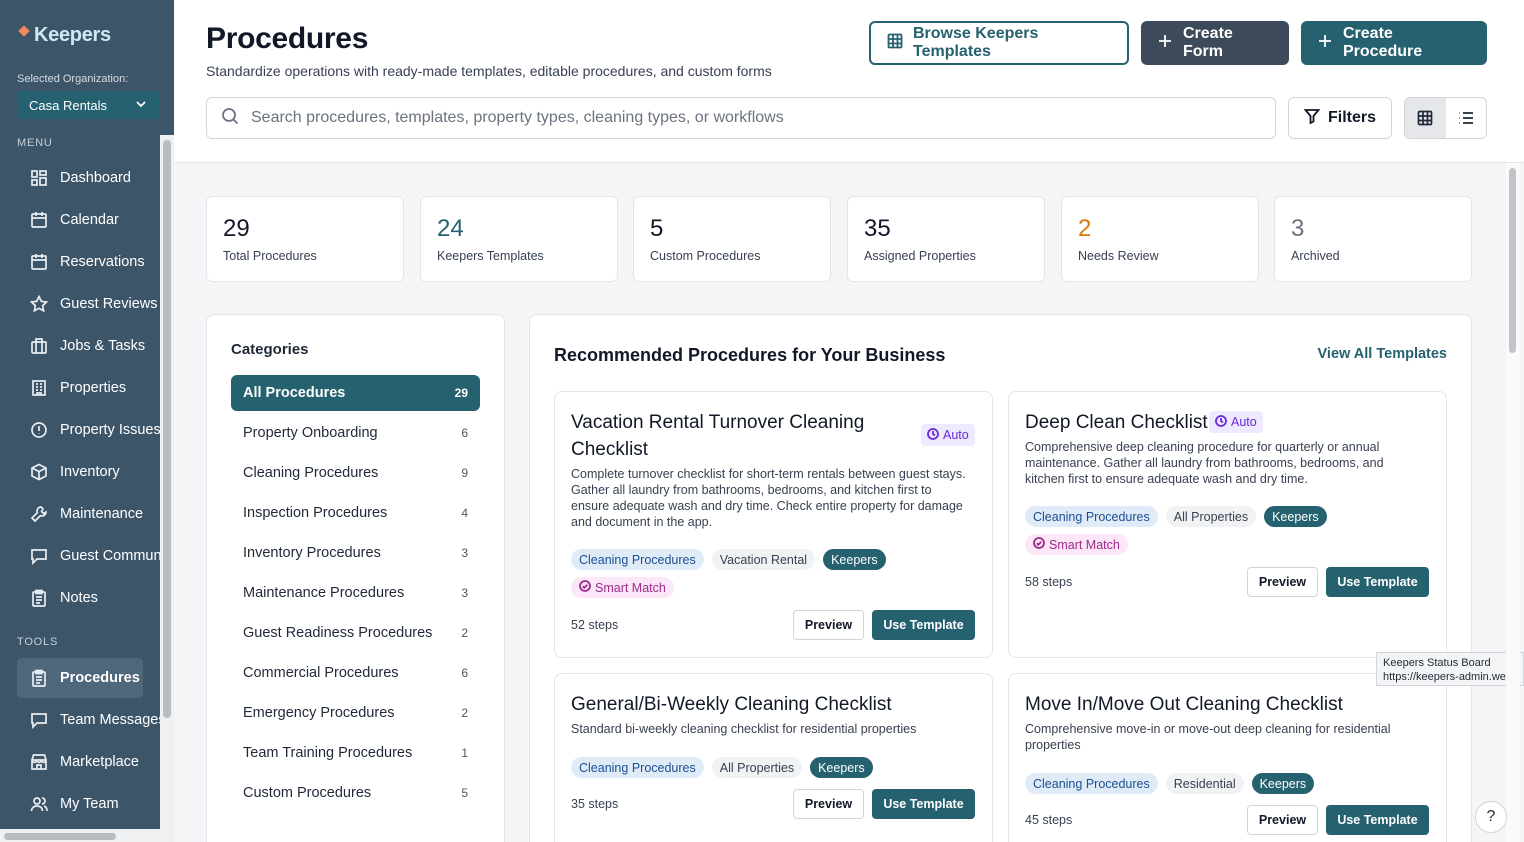 Image resolution: width=1524 pixels, height=842 pixels. What do you see at coordinates (92, 720) in the screenshot?
I see `sidebar-item-team-messages: Team Messages` at bounding box center [92, 720].